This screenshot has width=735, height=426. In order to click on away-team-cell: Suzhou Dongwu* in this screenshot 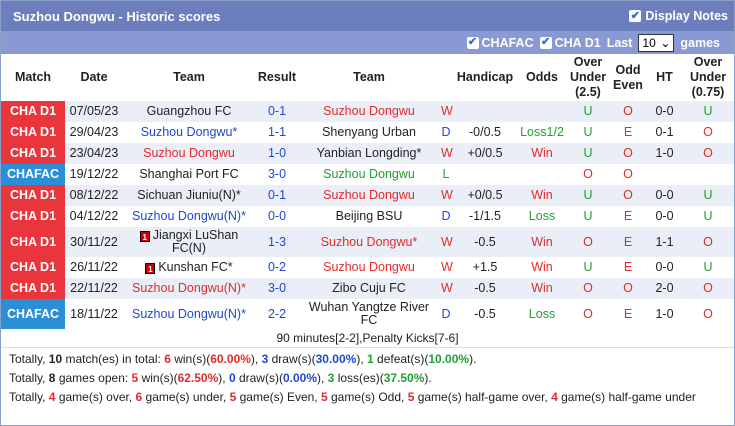, I will do `click(369, 242)`.